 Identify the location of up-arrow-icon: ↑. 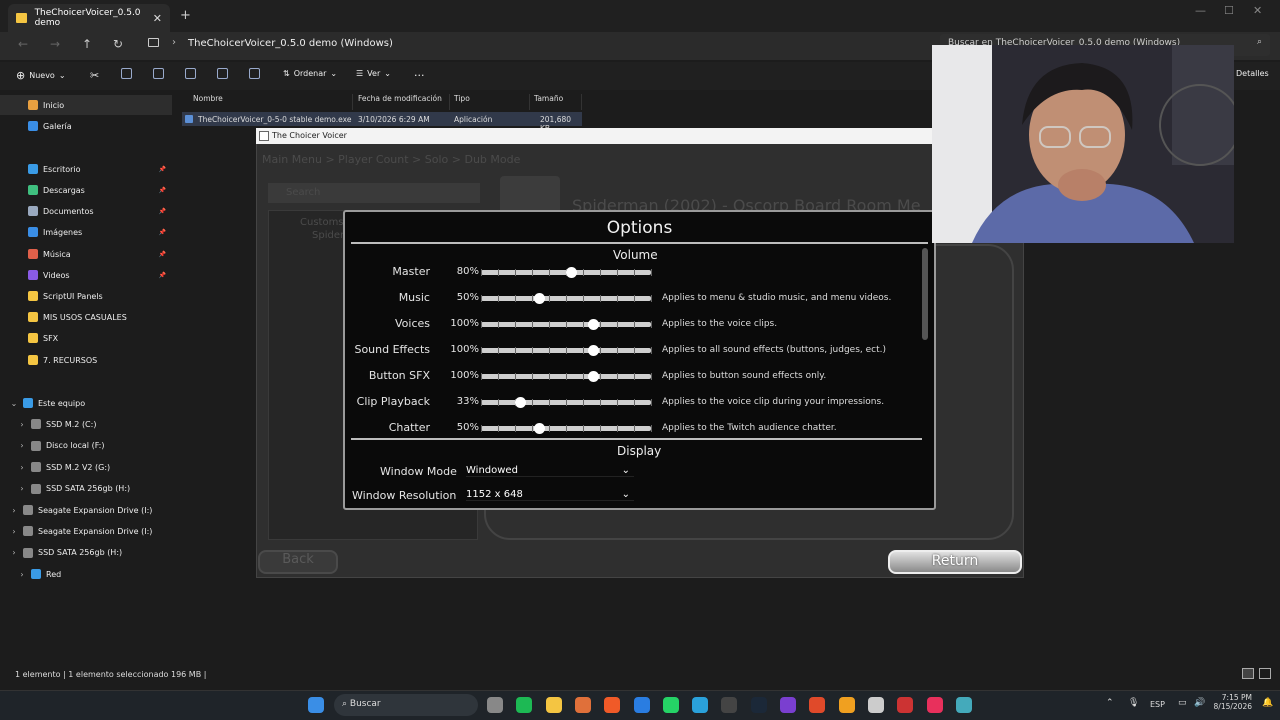
(87, 44).